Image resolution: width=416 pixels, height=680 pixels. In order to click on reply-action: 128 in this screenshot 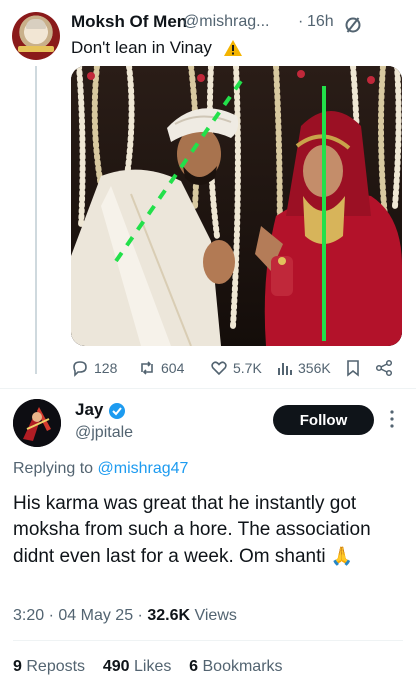, I will do `click(94, 368)`.